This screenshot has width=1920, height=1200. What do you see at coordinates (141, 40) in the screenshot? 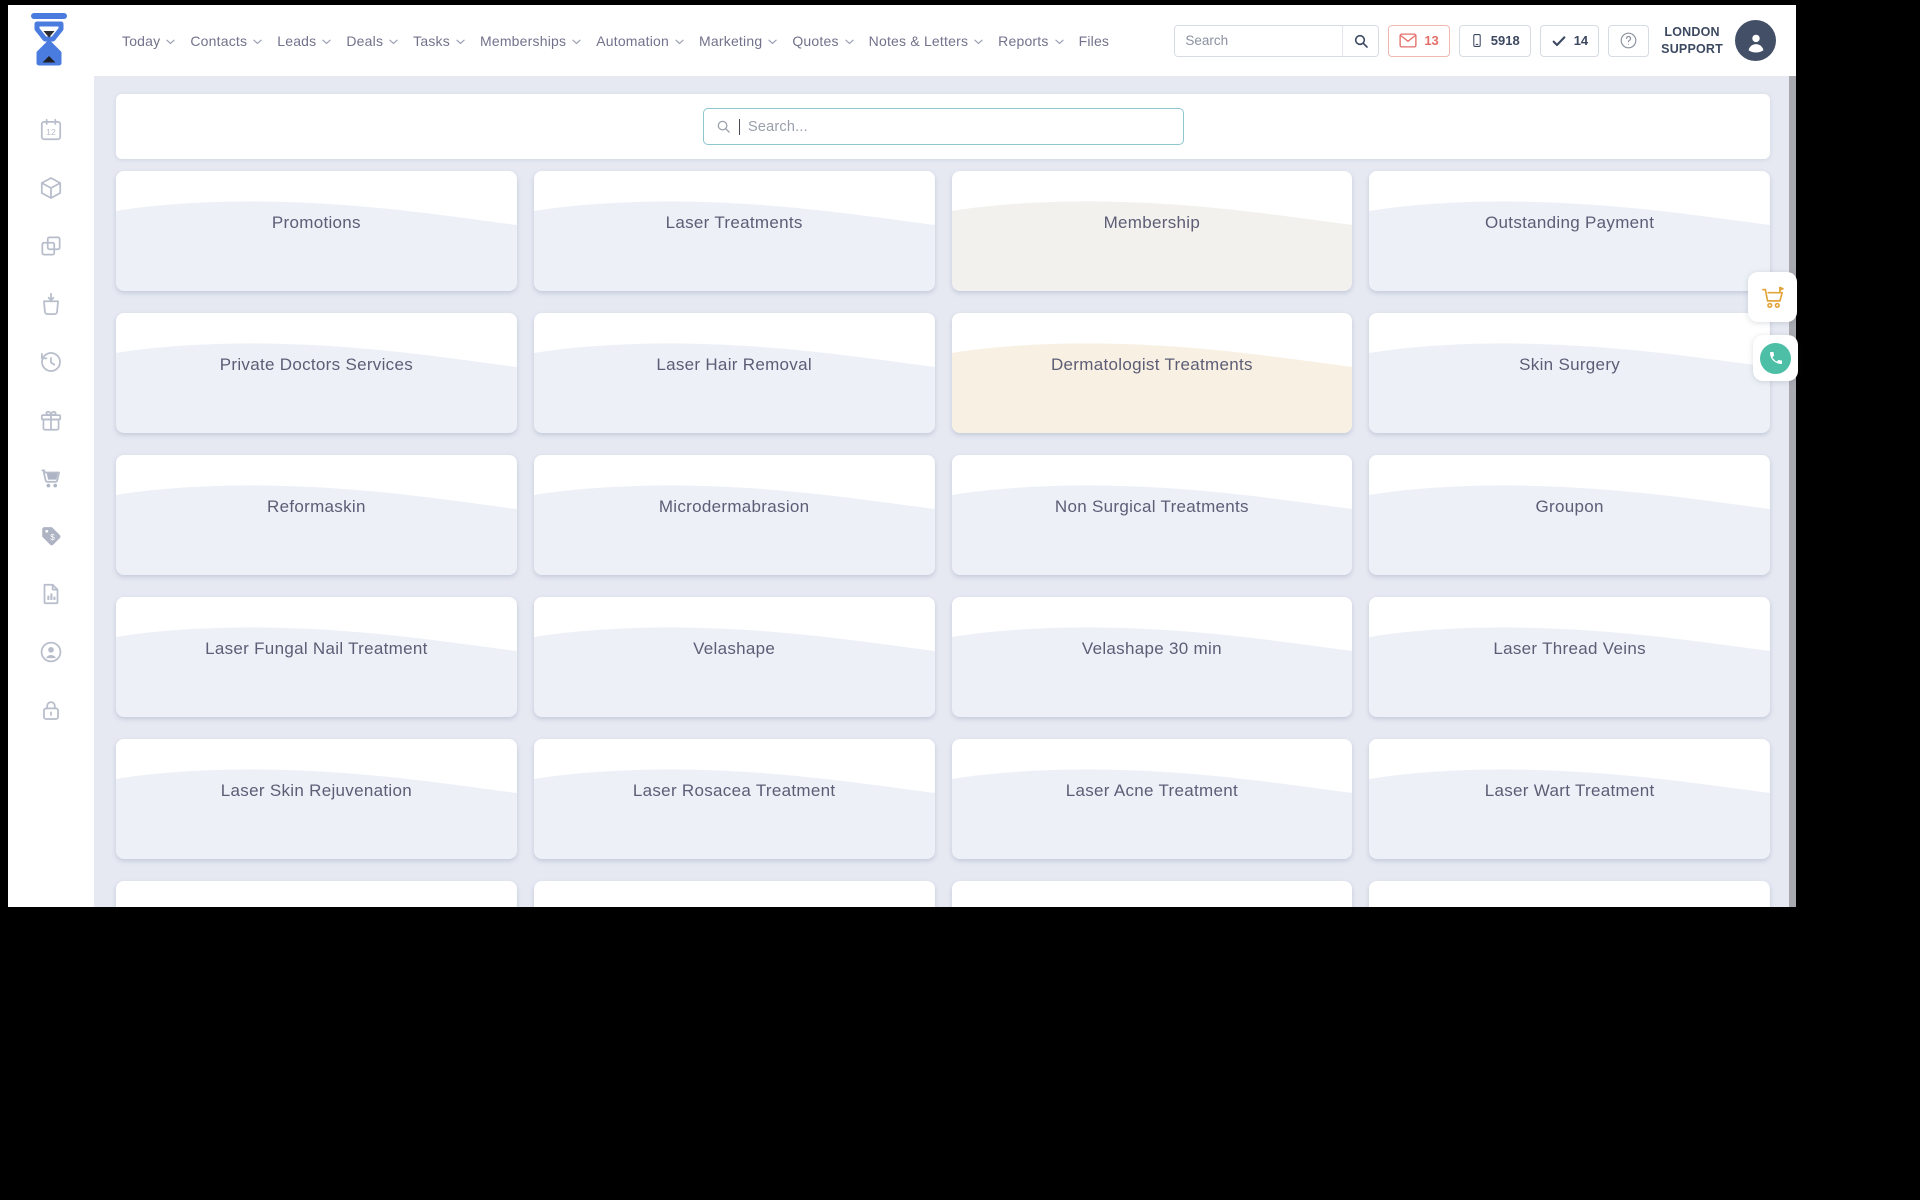
I see `nav-item-label: Today` at bounding box center [141, 40].